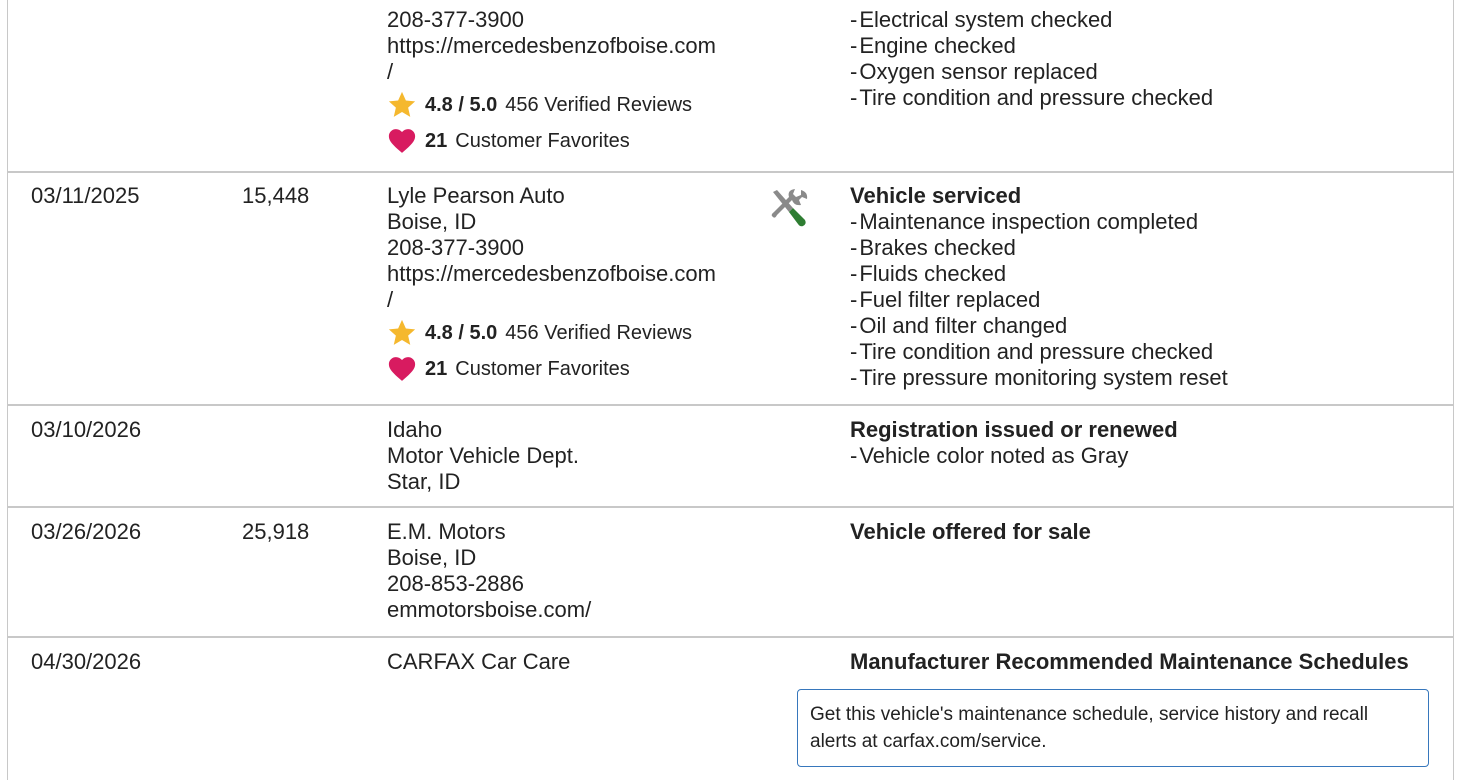 The image size is (1465, 780). Describe the element at coordinates (1038, 378) in the screenshot. I see `comment-item: Tire pressure monitoring system reset` at that location.